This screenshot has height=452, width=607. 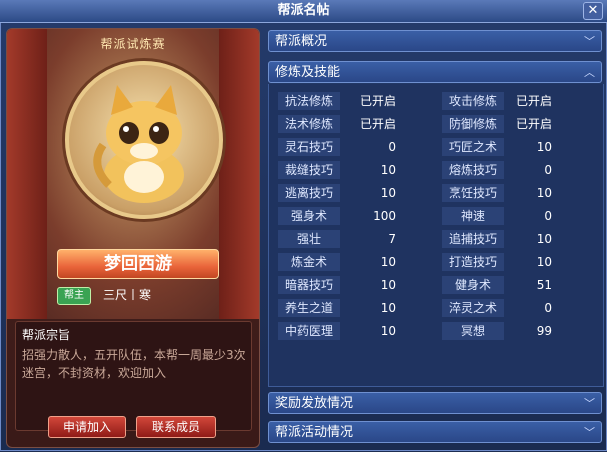 I want to click on section-rewards-header: 奖励发放情况 ﹀, so click(x=435, y=403).